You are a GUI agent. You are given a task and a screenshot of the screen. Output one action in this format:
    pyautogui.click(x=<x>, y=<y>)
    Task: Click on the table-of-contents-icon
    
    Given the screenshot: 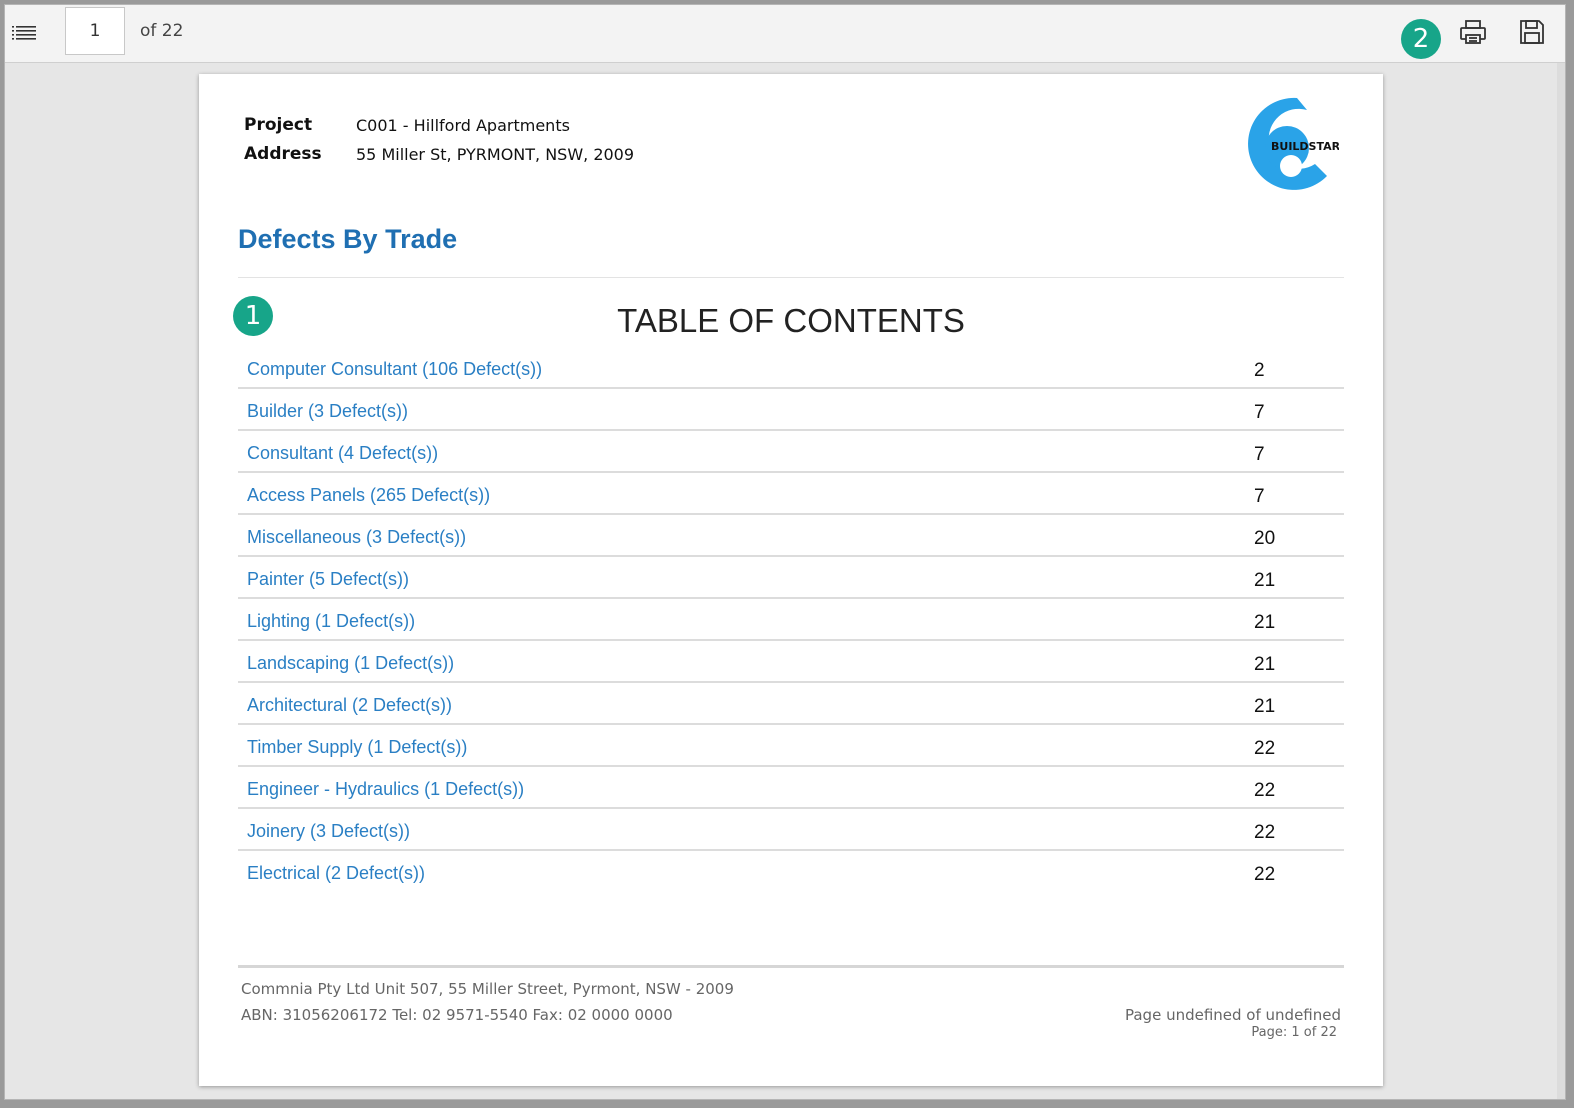 What is the action you would take?
    pyautogui.click(x=24, y=33)
    